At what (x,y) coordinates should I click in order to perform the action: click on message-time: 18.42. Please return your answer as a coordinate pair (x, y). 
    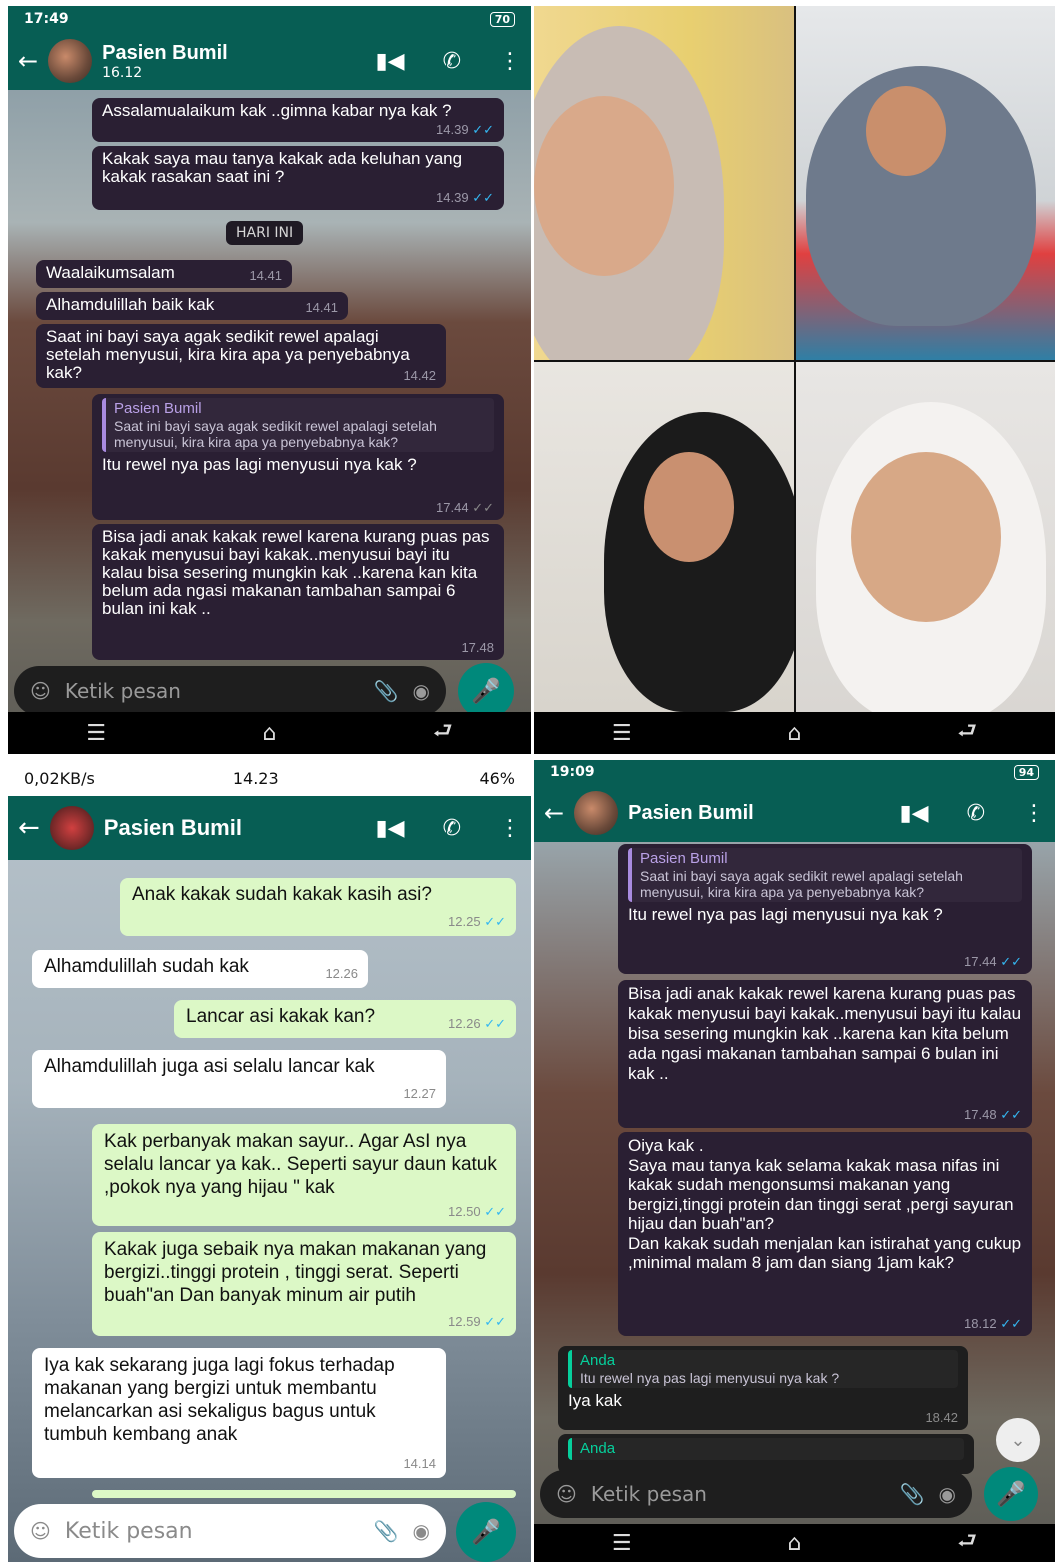
    Looking at the image, I should click on (941, 1417).